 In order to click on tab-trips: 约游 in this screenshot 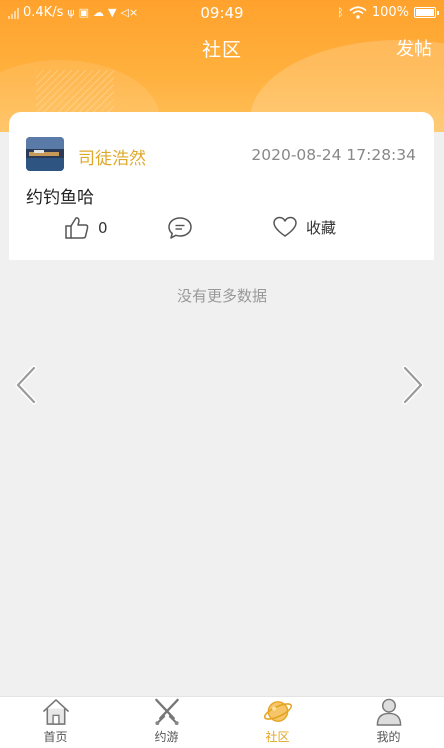, I will do `click(166, 722)`.